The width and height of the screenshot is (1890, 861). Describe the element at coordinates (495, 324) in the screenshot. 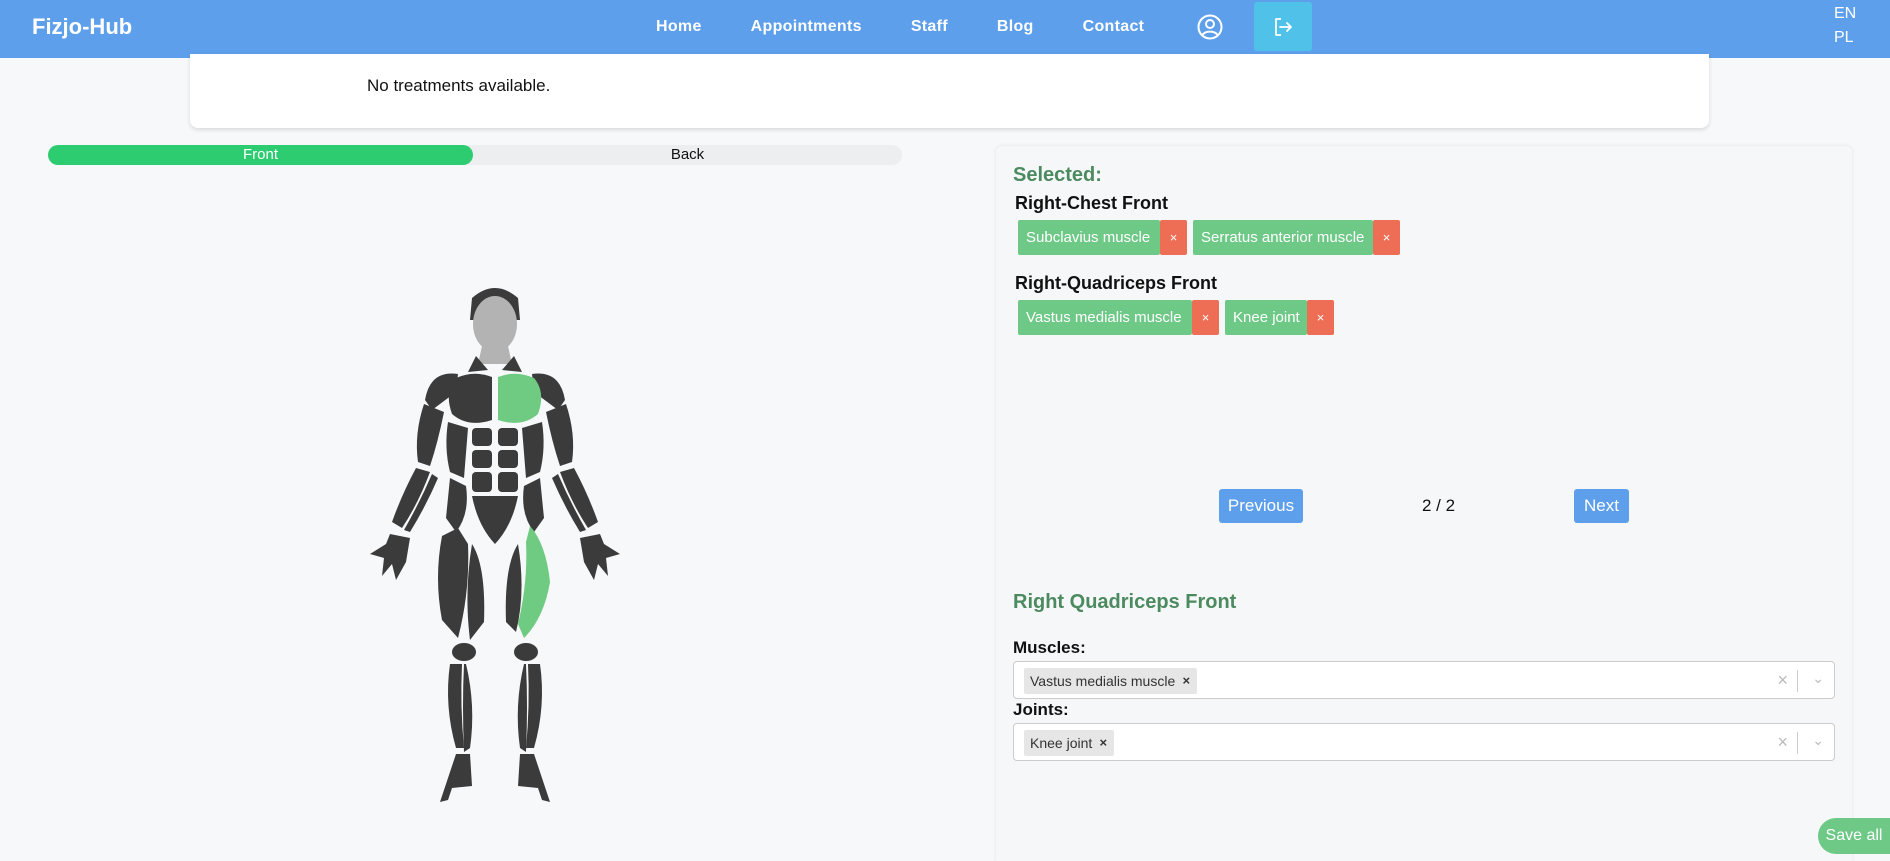

I see `face` at that location.